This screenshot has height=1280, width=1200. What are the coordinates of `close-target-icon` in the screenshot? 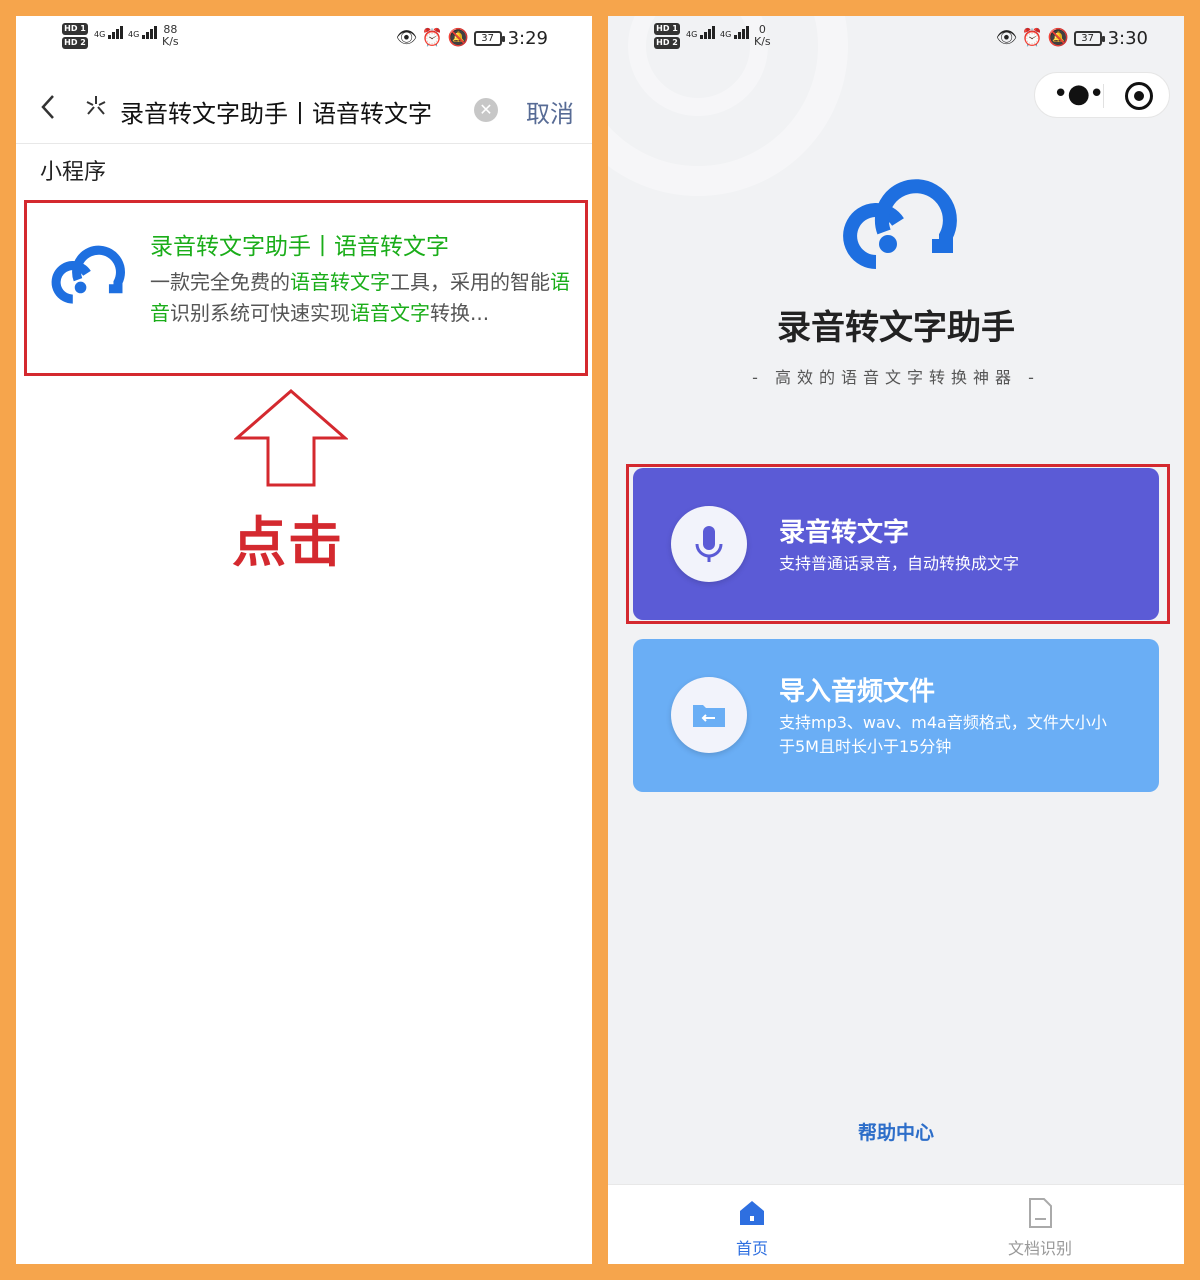 It's located at (1139, 96).